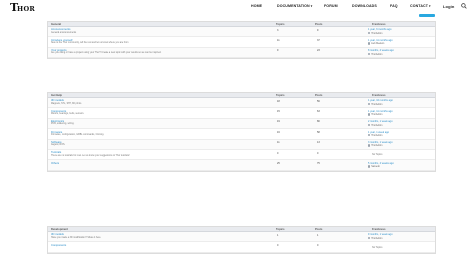  I want to click on forum-link: Others, so click(55, 163).